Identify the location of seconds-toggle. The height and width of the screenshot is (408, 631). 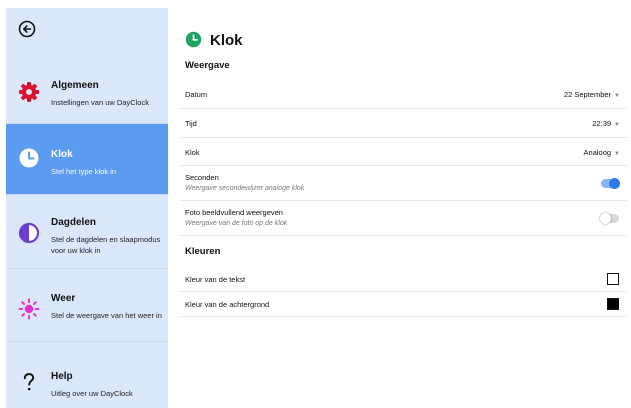
(610, 183).